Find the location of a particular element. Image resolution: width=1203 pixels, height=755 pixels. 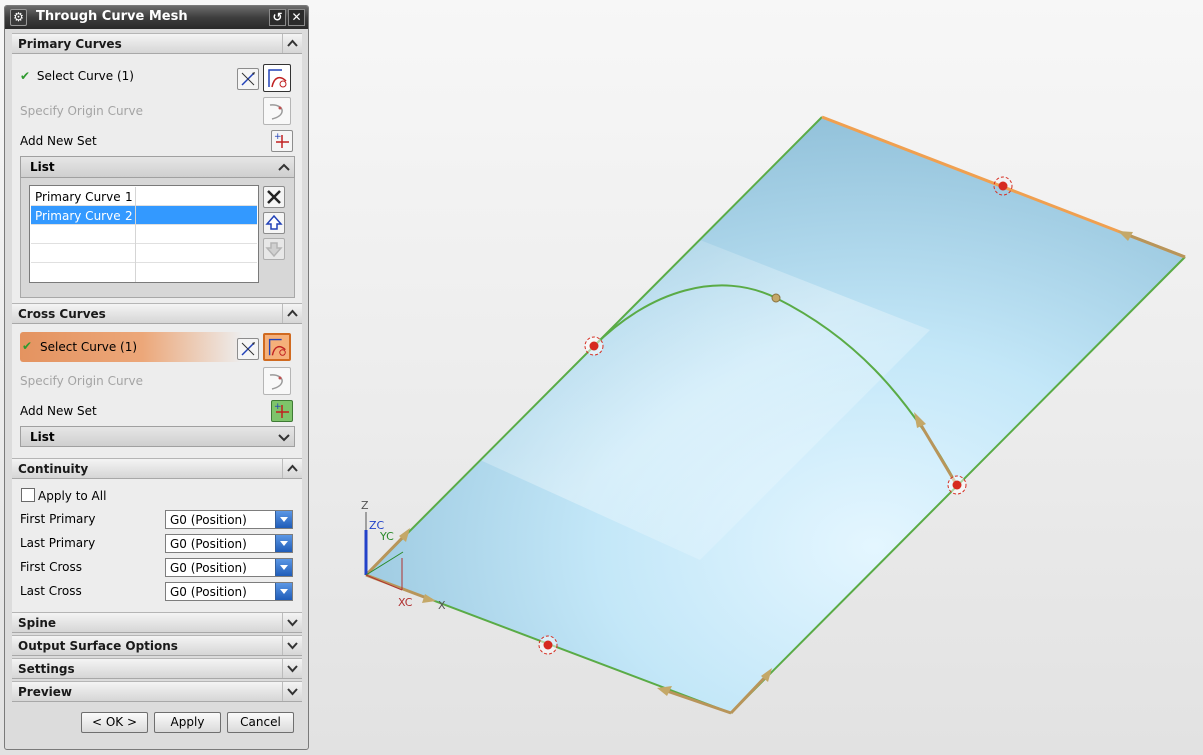

last-primary-select: G0 (Position) is located at coordinates (229, 543).